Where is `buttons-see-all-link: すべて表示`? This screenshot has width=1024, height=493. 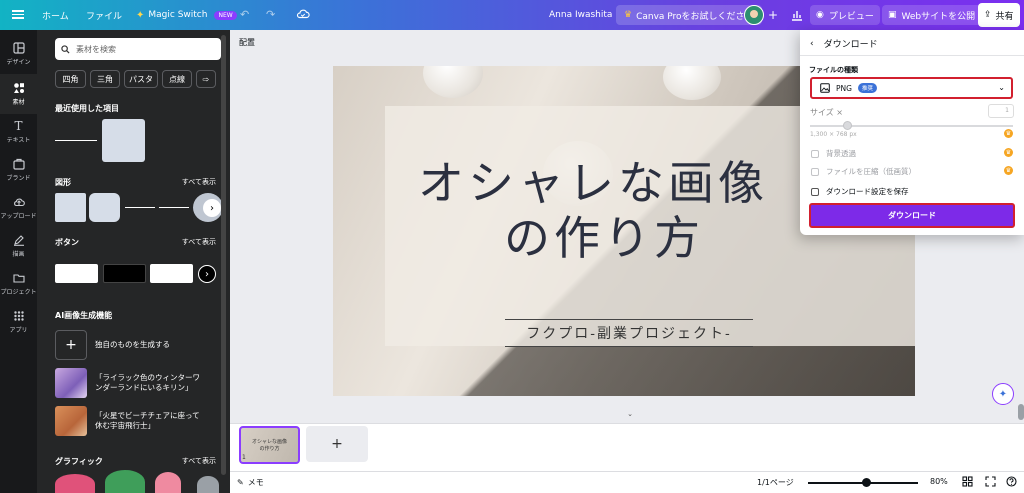
buttons-see-all-link: すべて表示 is located at coordinates (199, 242).